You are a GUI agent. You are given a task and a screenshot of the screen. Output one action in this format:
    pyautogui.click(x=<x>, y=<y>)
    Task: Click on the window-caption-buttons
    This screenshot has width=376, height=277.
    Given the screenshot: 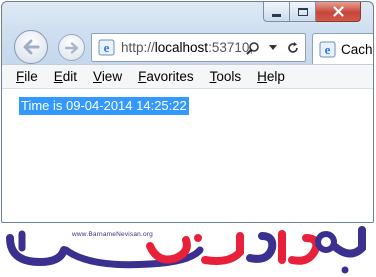 What is the action you would take?
    pyautogui.click(x=312, y=12)
    